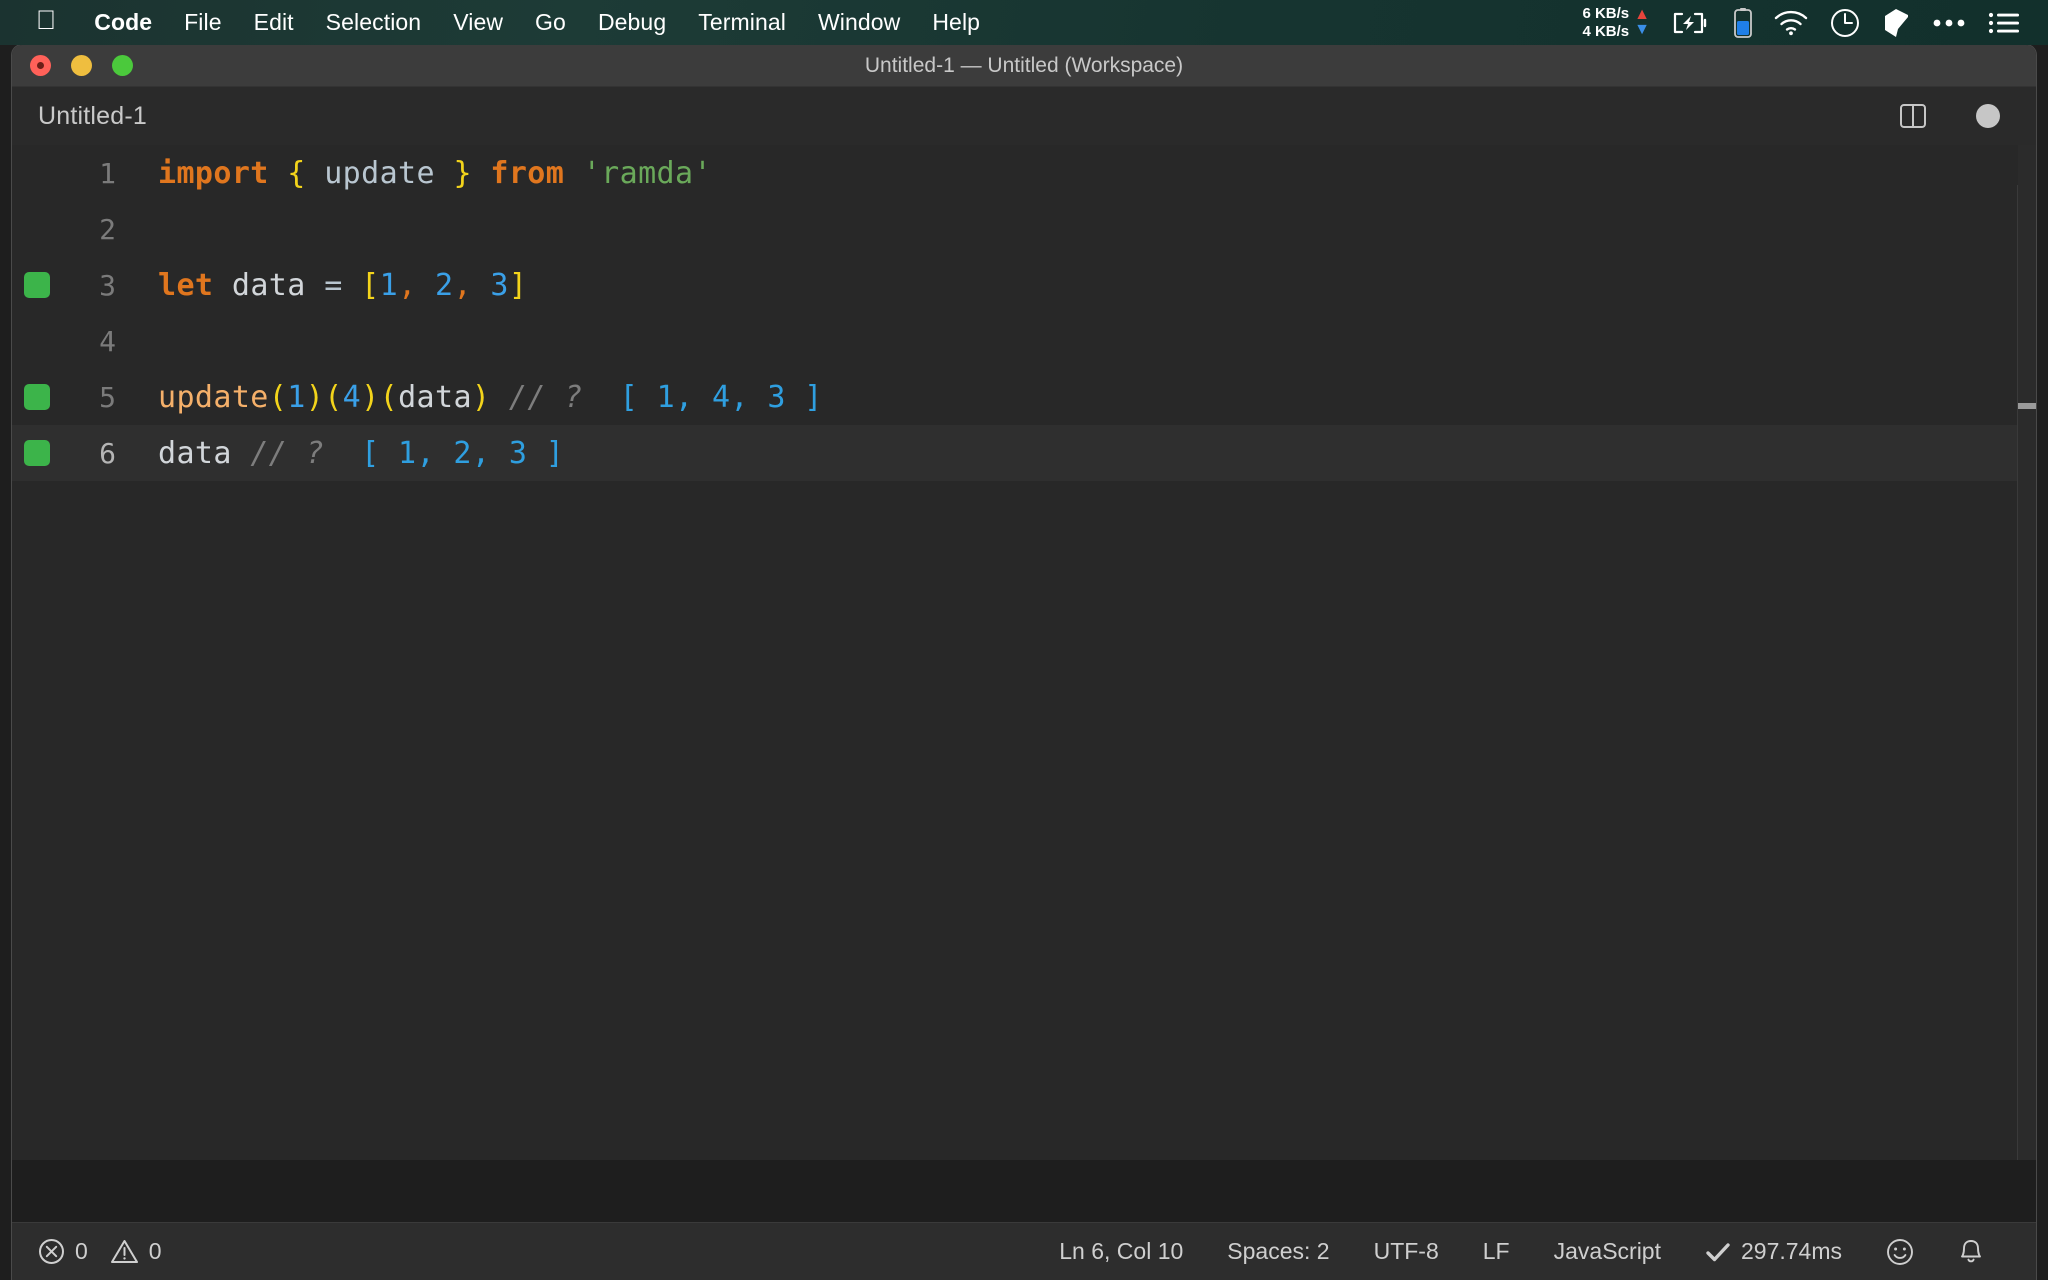 Image resolution: width=2048 pixels, height=1280 pixels. I want to click on code-line: 3 let data = [1, 2, 3], so click(1024, 285).